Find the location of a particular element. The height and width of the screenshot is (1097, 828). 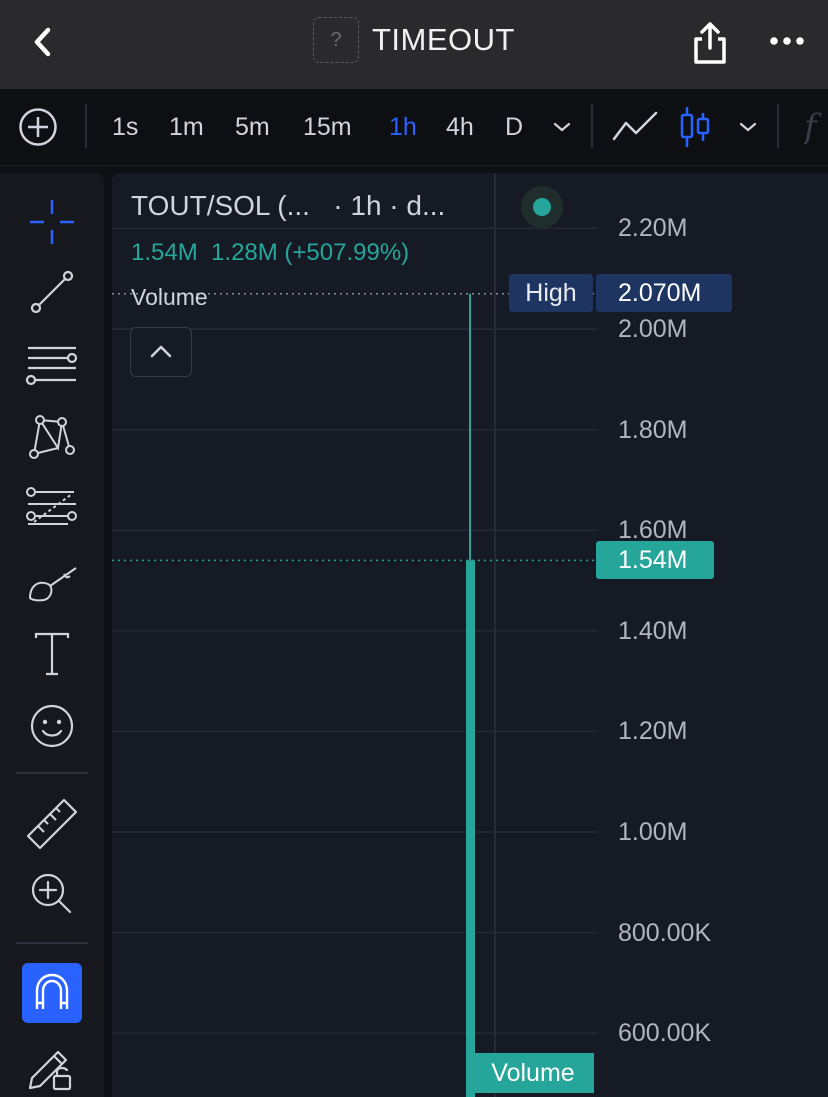

plus-circle-icon is located at coordinates (38, 127).